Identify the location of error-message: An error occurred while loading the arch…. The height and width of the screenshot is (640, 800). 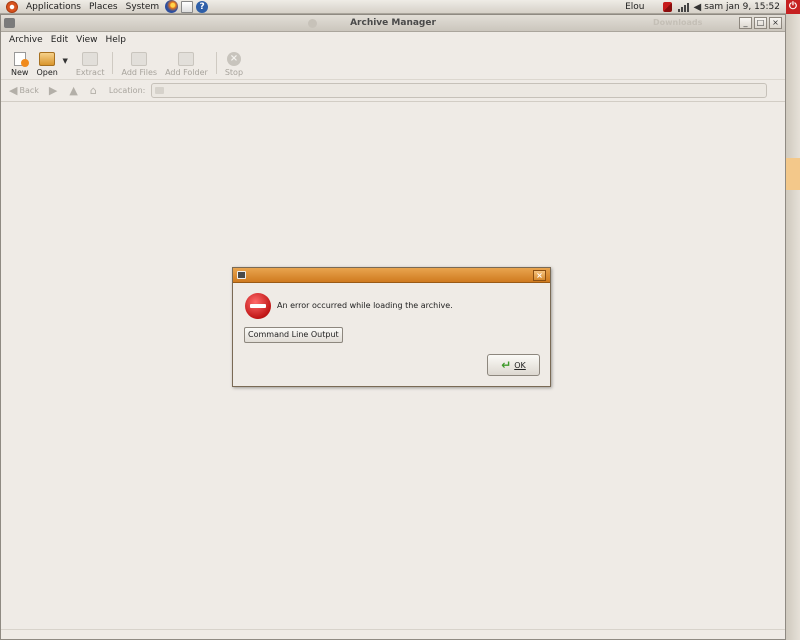
(365, 305).